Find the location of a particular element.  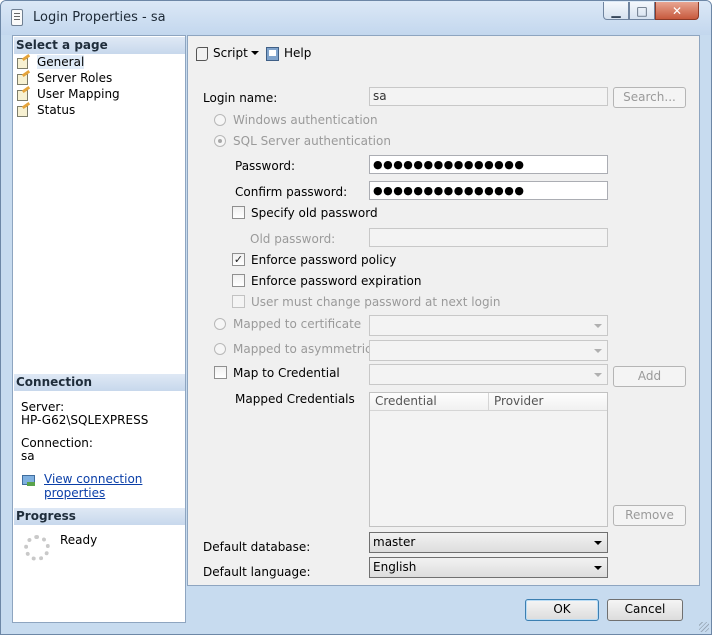

toolbar: Script Help is located at coordinates (443, 52).